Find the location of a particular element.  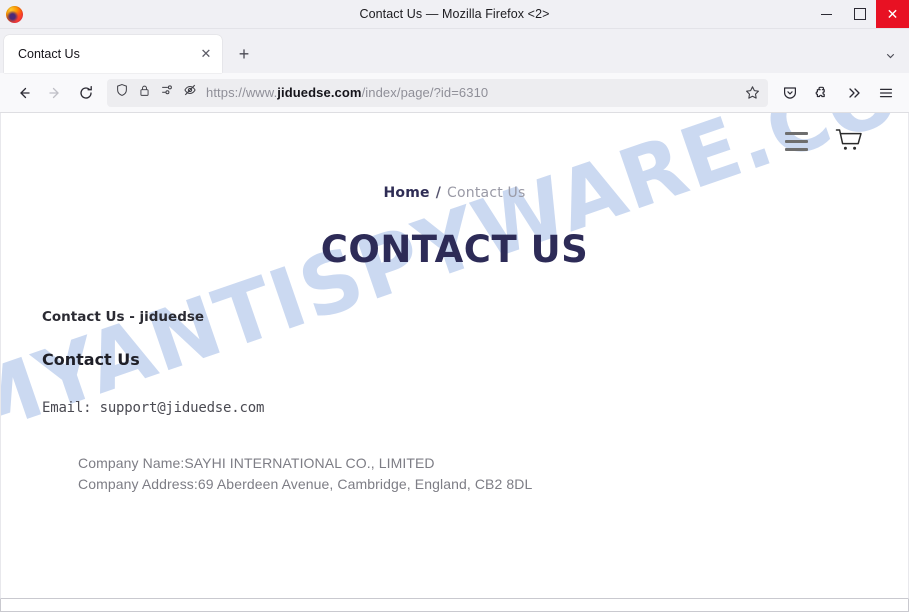

tab-contact-us: Contact Us ✕ is located at coordinates (113, 54).